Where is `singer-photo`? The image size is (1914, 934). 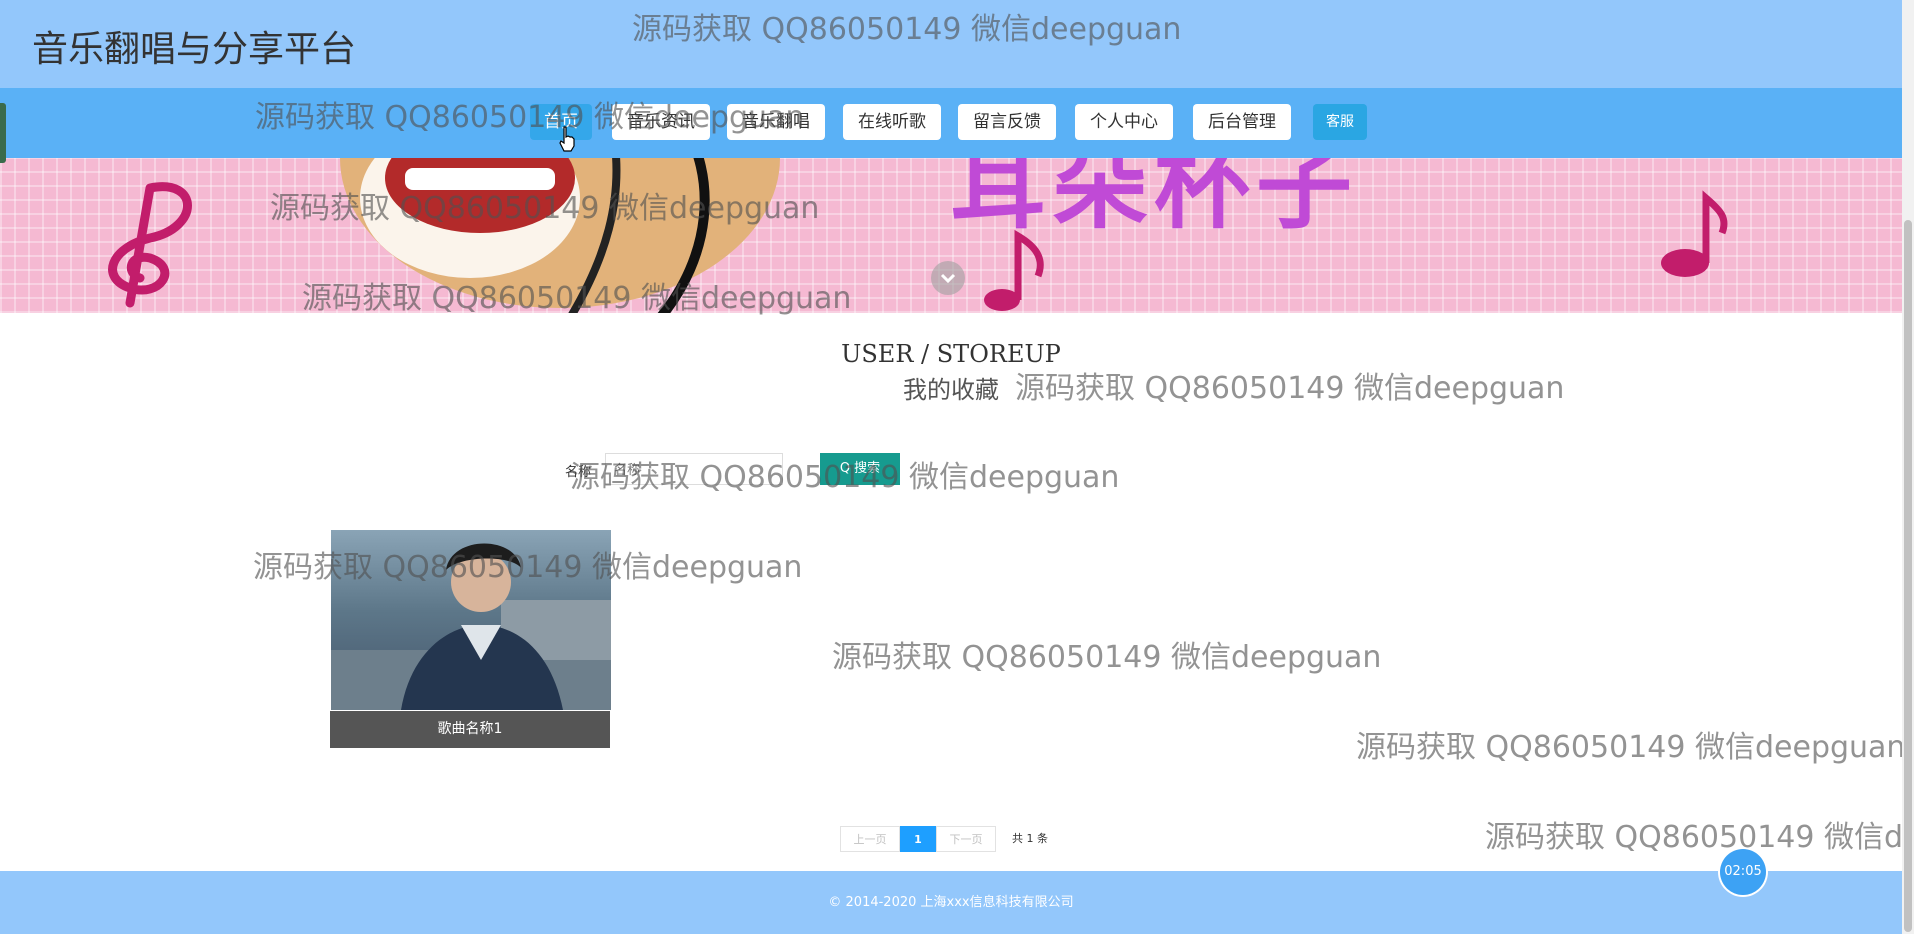 singer-photo is located at coordinates (471, 626).